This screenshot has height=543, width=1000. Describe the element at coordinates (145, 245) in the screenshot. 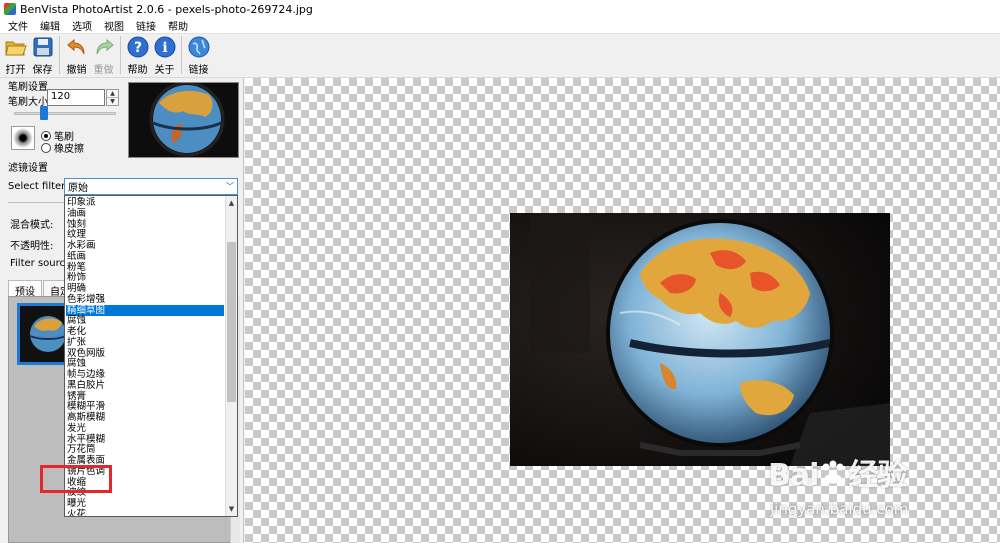

I see `dropdown-option: 水彩画` at that location.